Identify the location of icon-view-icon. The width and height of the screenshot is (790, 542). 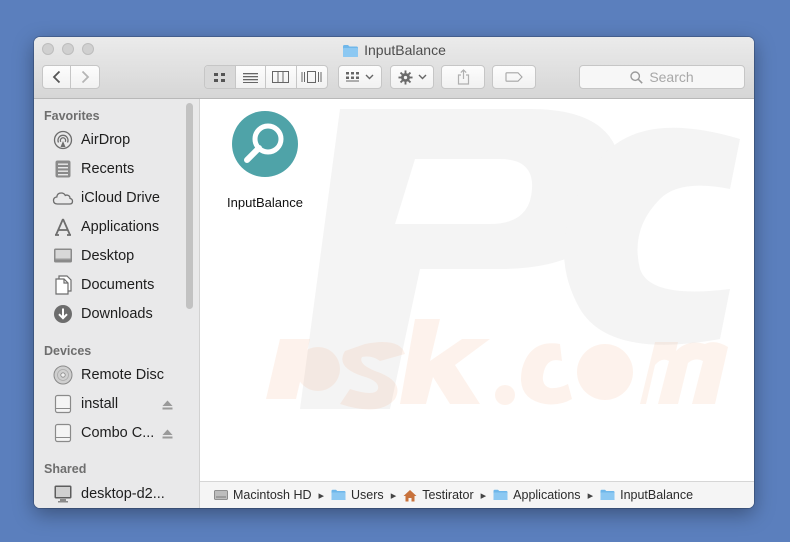
(220, 77).